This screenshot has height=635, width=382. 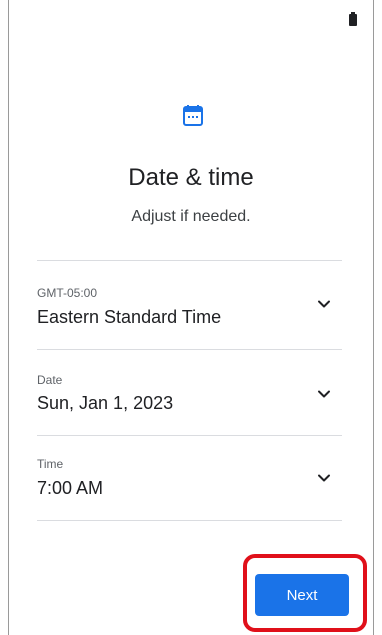 I want to click on timezone-row: GMT-05:00 Eastern Standard Time, so click(x=189, y=304).